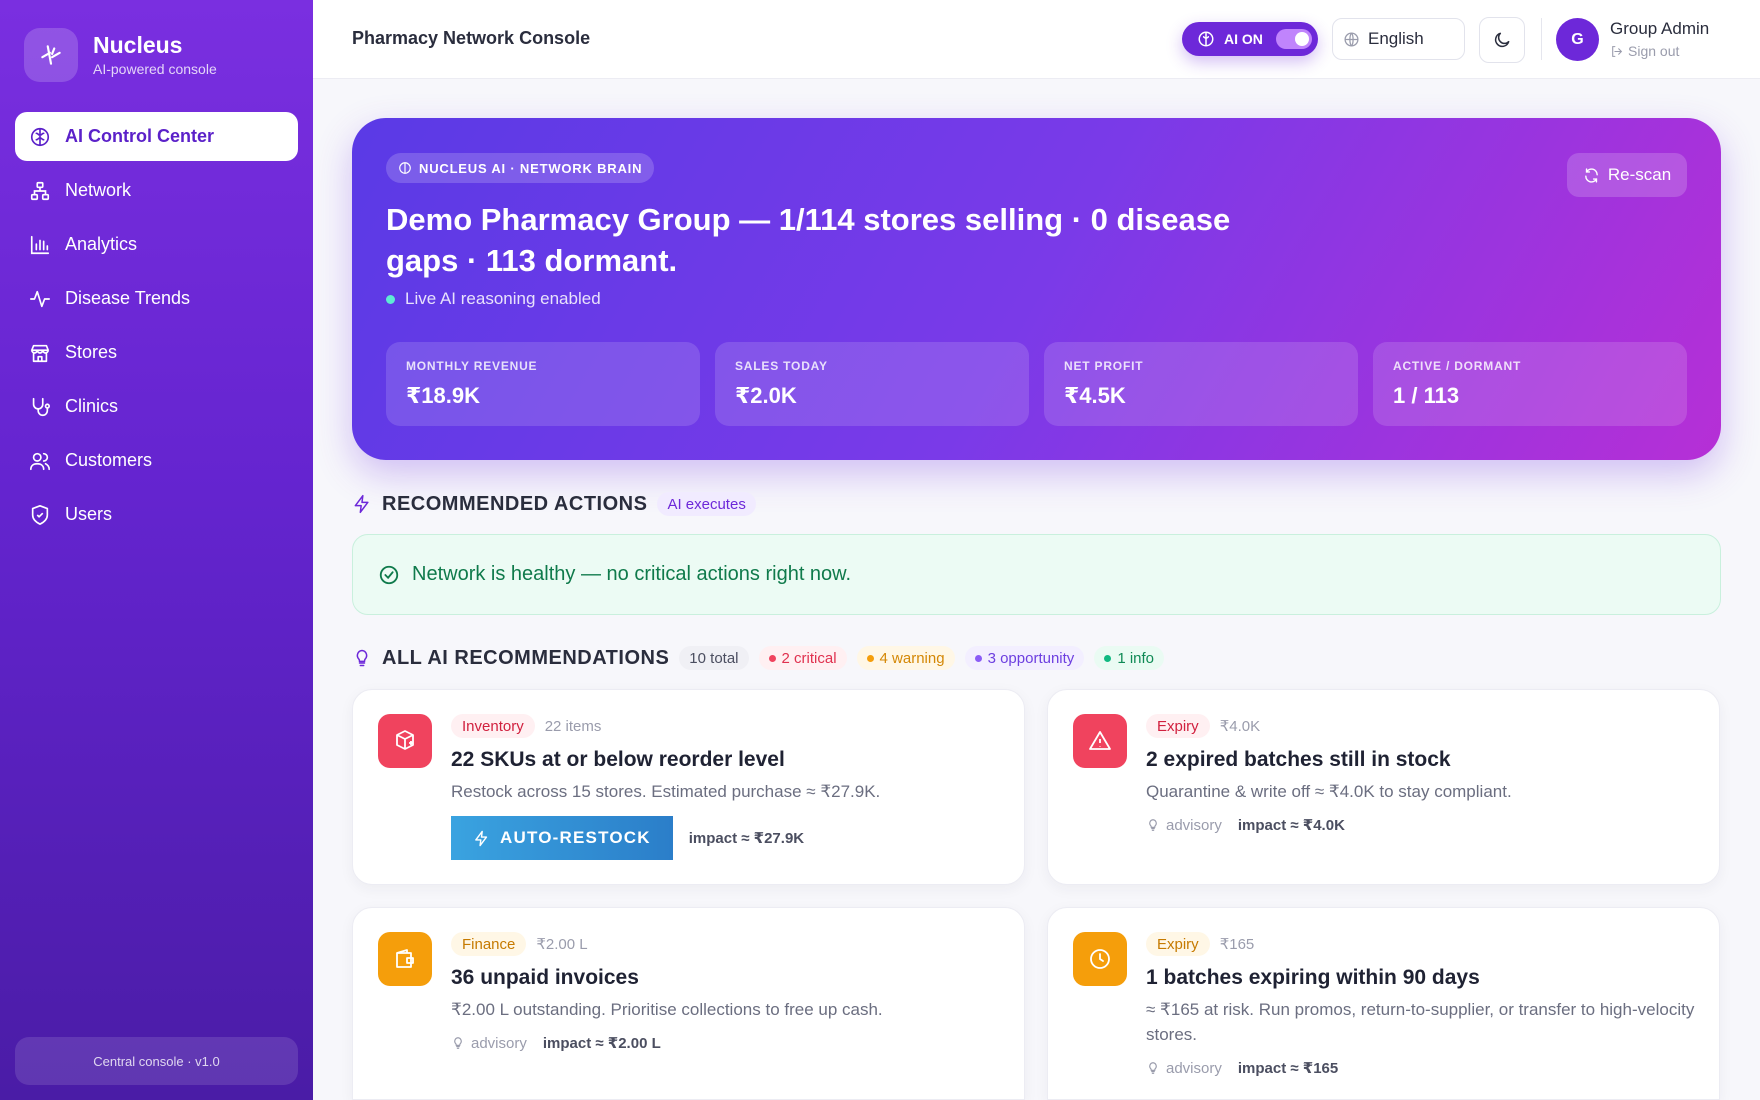  What do you see at coordinates (405, 741) in the screenshot?
I see `package-icon` at bounding box center [405, 741].